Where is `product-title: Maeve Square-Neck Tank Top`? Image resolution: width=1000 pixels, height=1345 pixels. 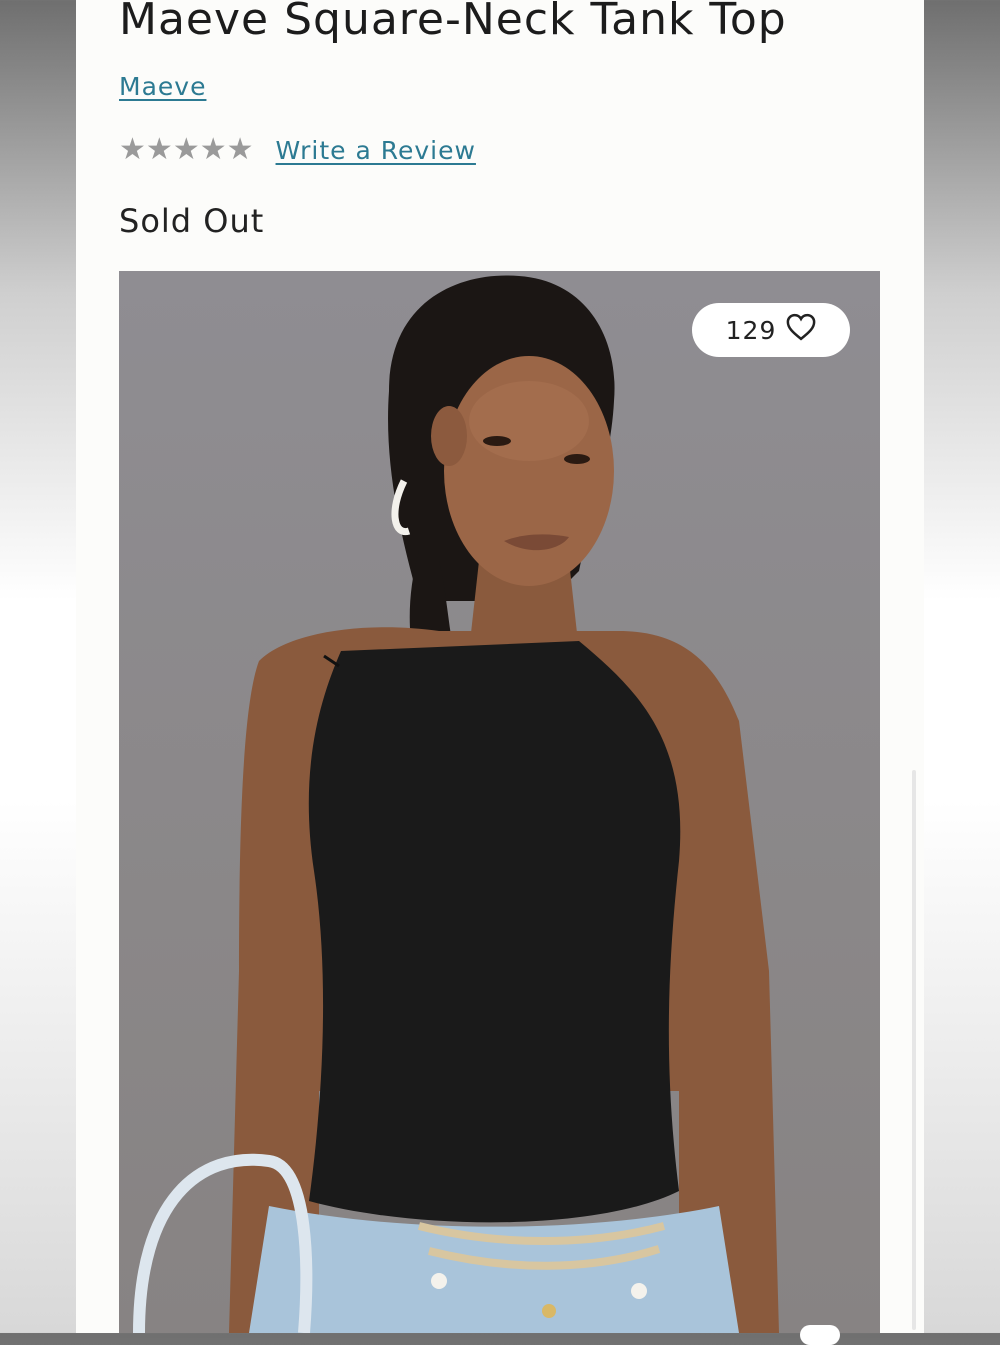 product-title: Maeve Square-Neck Tank Top is located at coordinates (453, 22).